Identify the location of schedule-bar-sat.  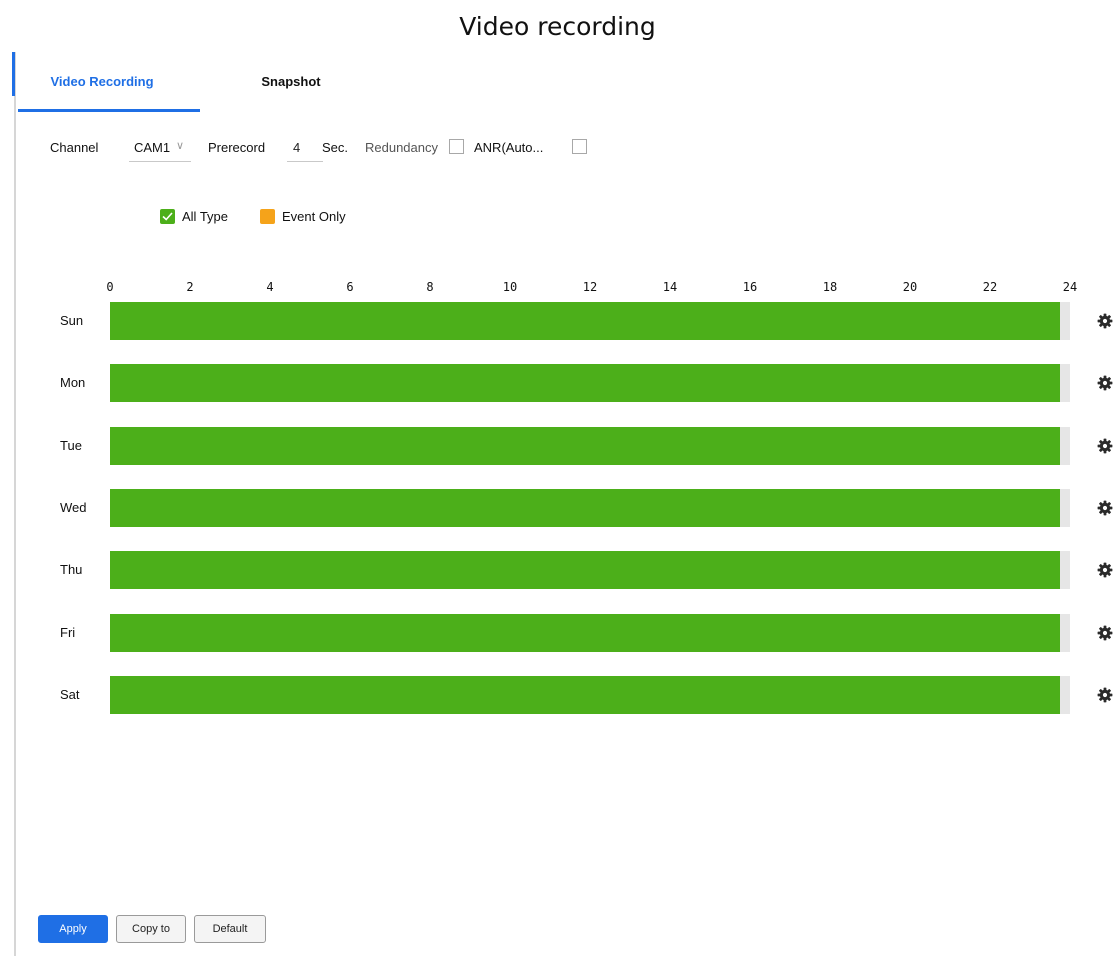
(590, 695).